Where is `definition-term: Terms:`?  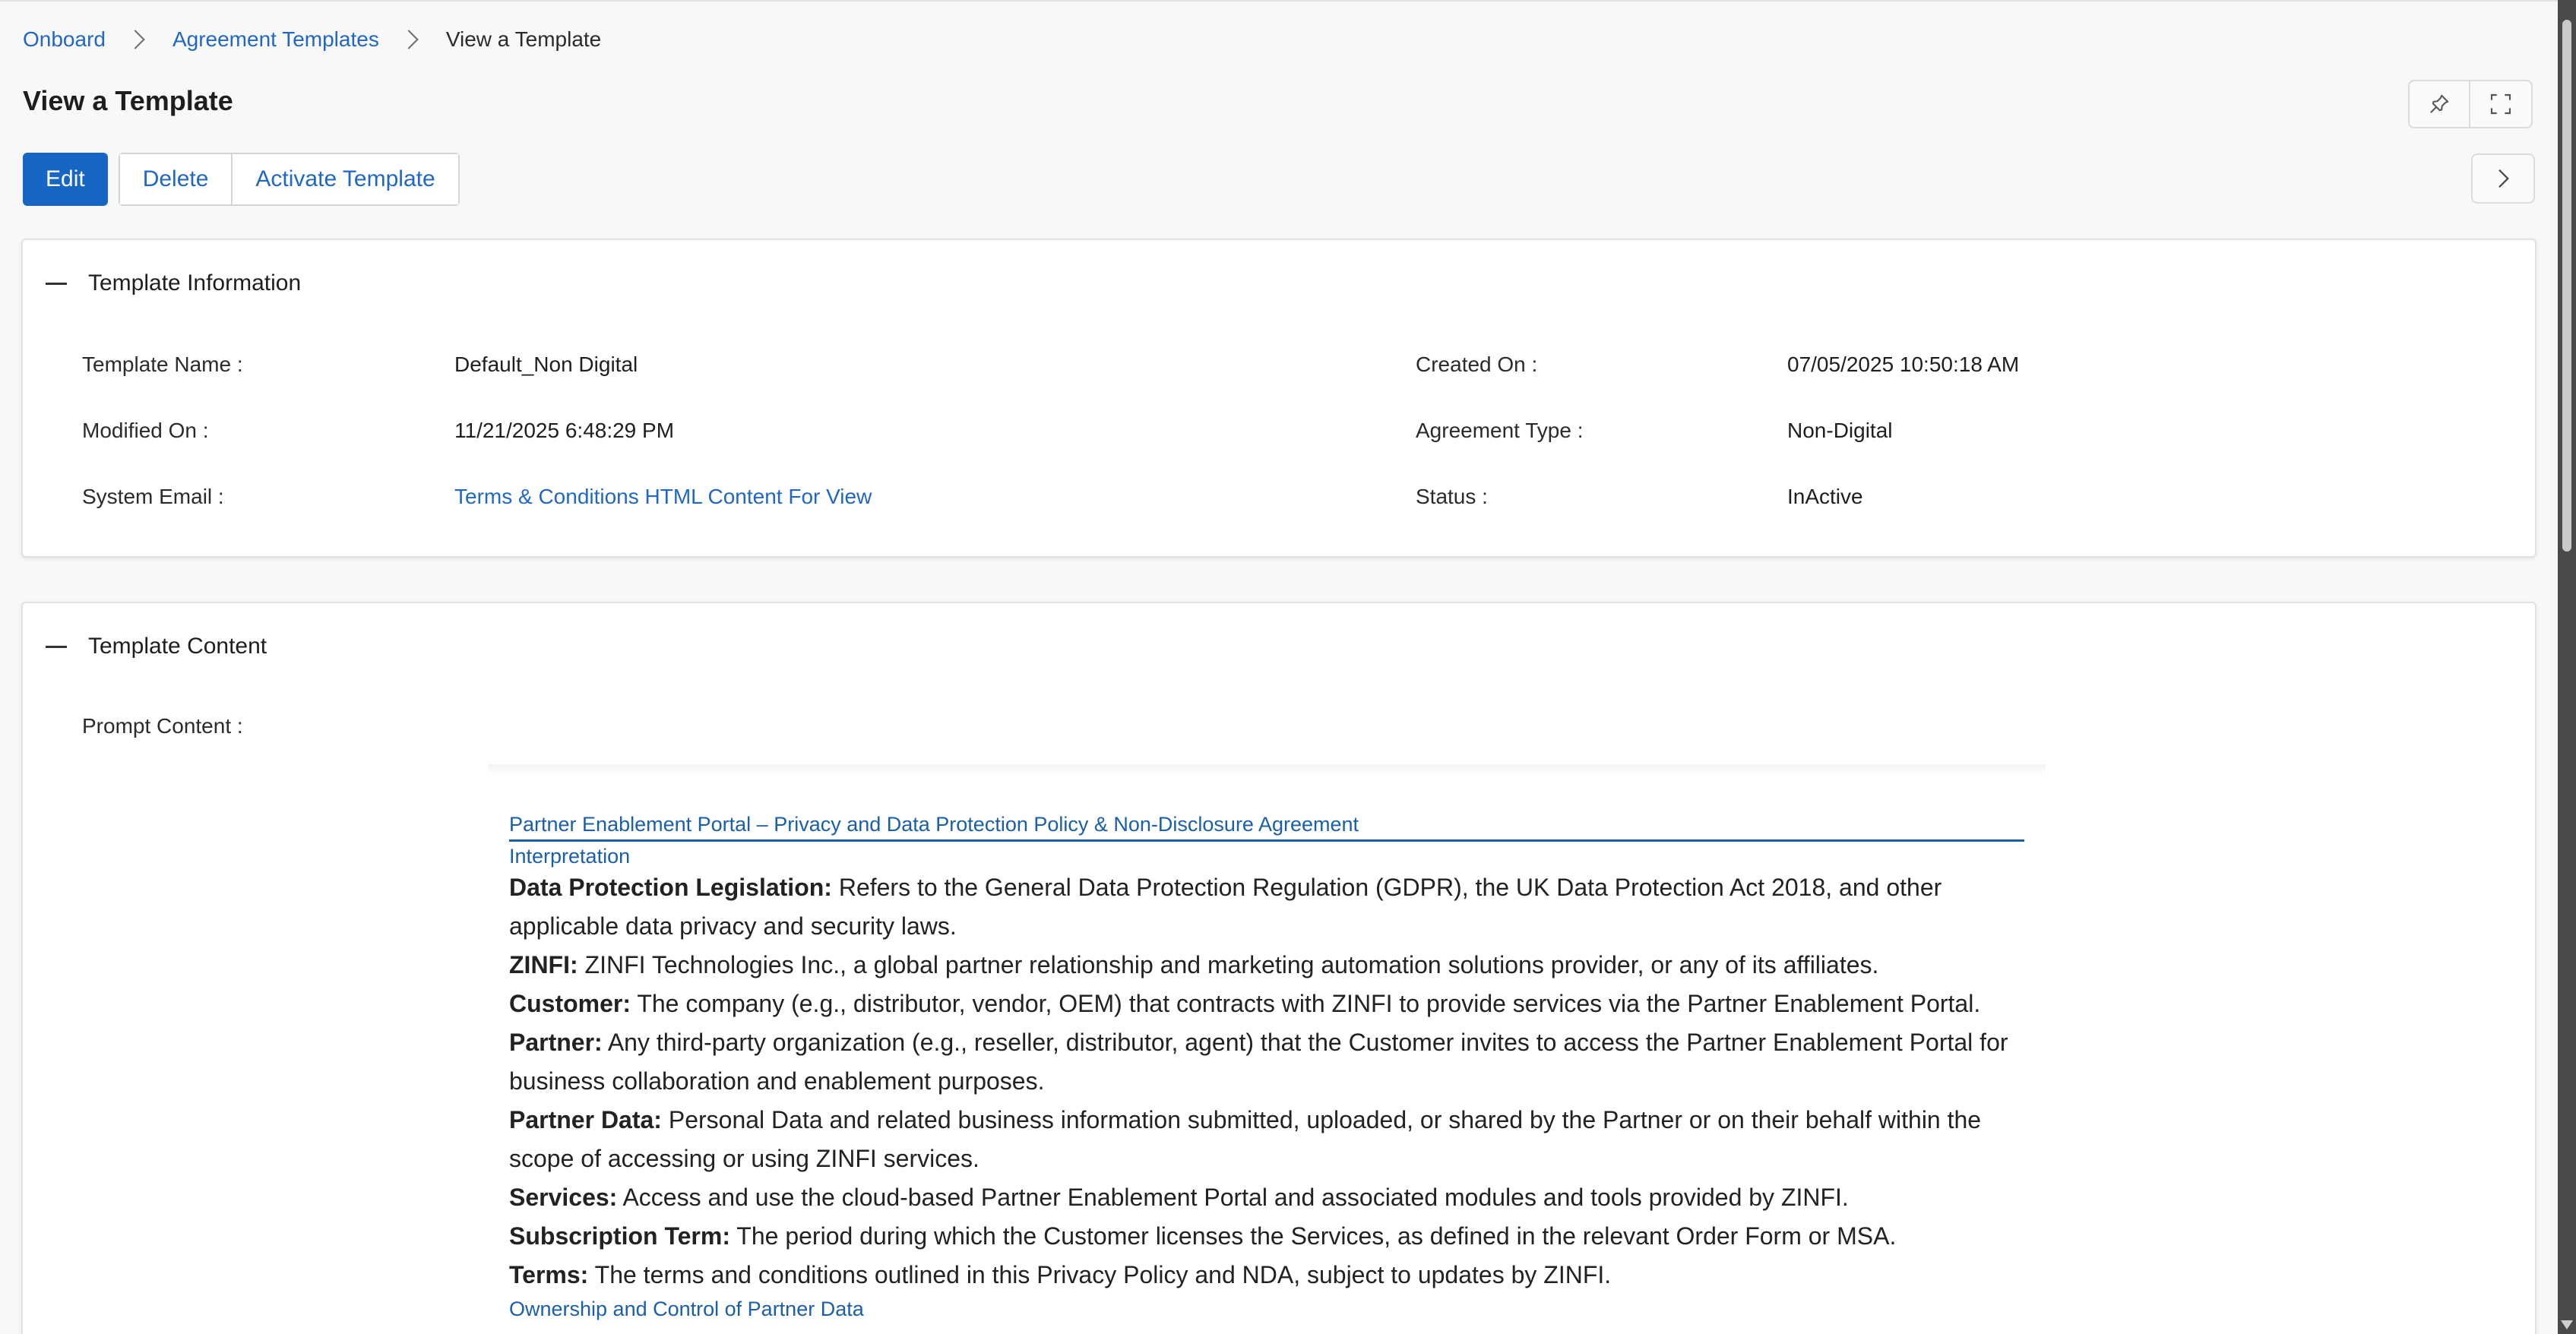
definition-term: Terms: is located at coordinates (549, 1274).